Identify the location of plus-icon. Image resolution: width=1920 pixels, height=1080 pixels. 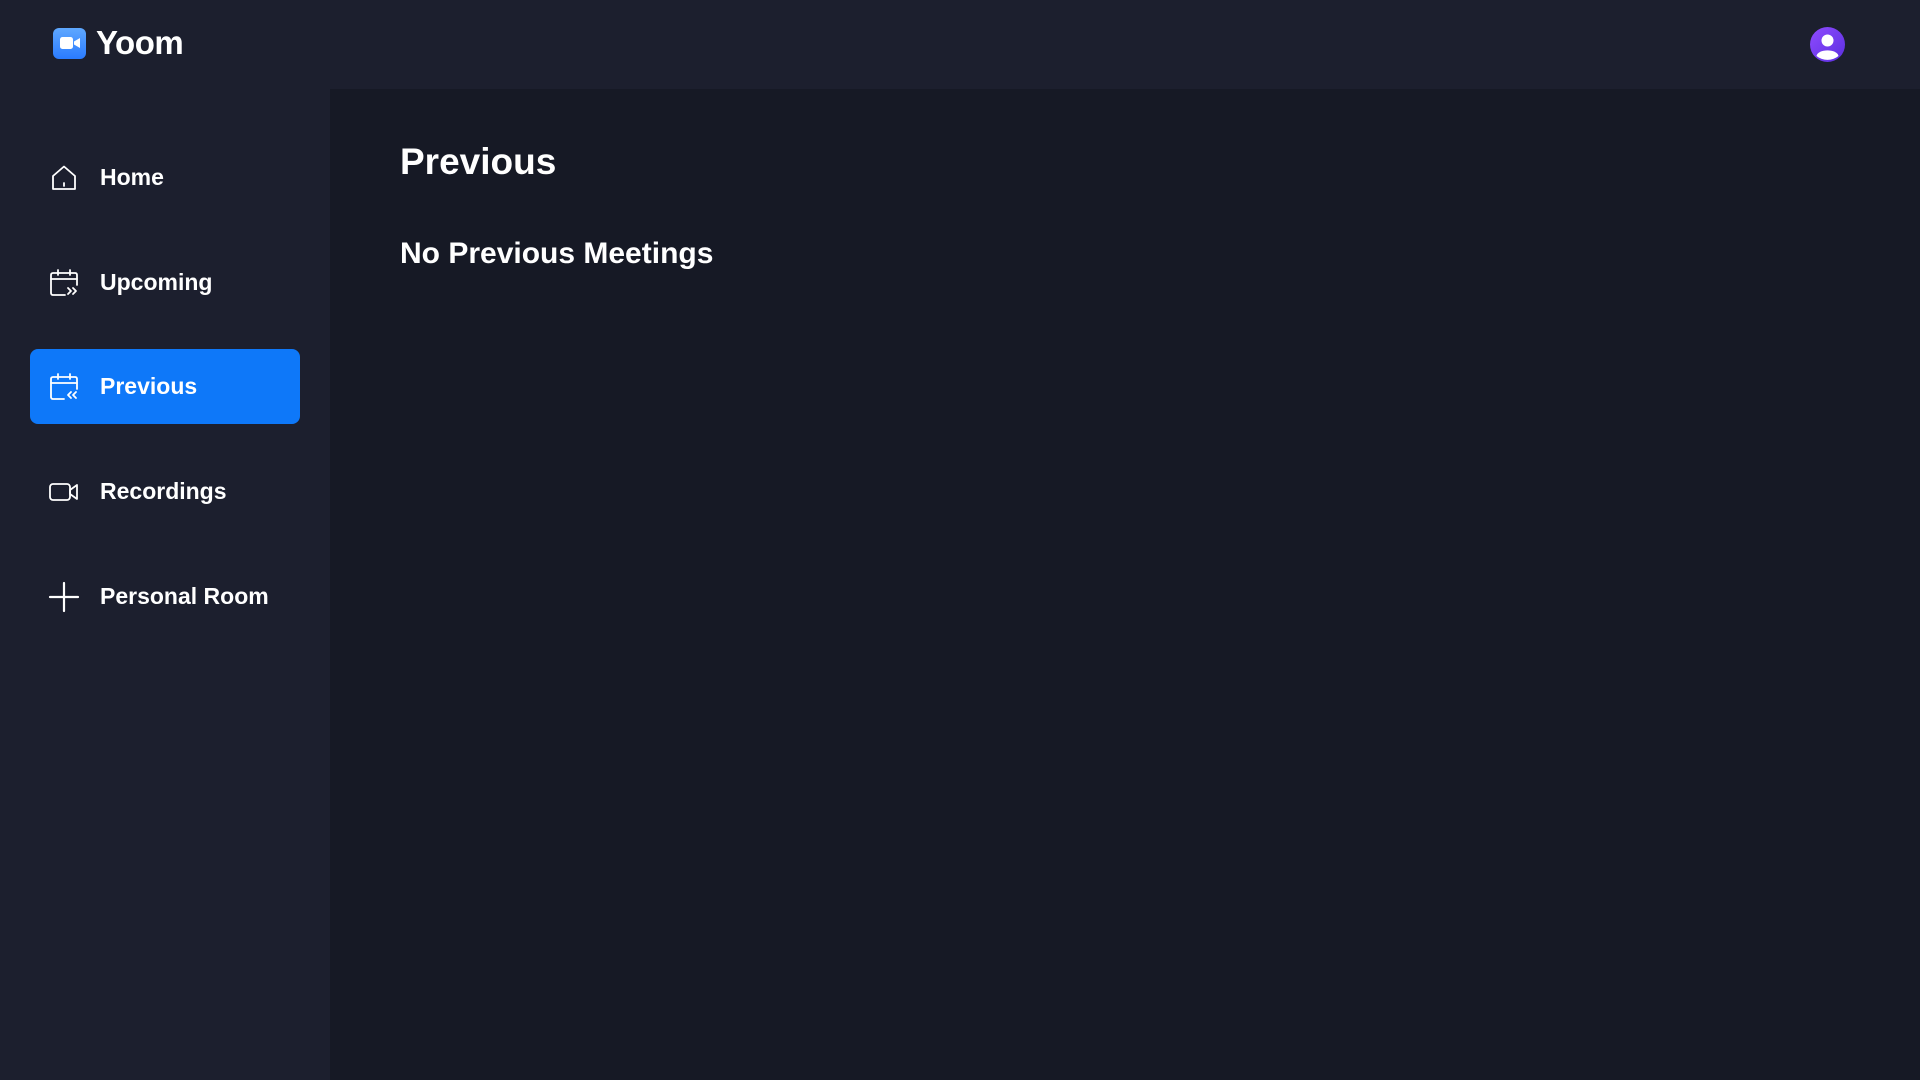
(64, 597).